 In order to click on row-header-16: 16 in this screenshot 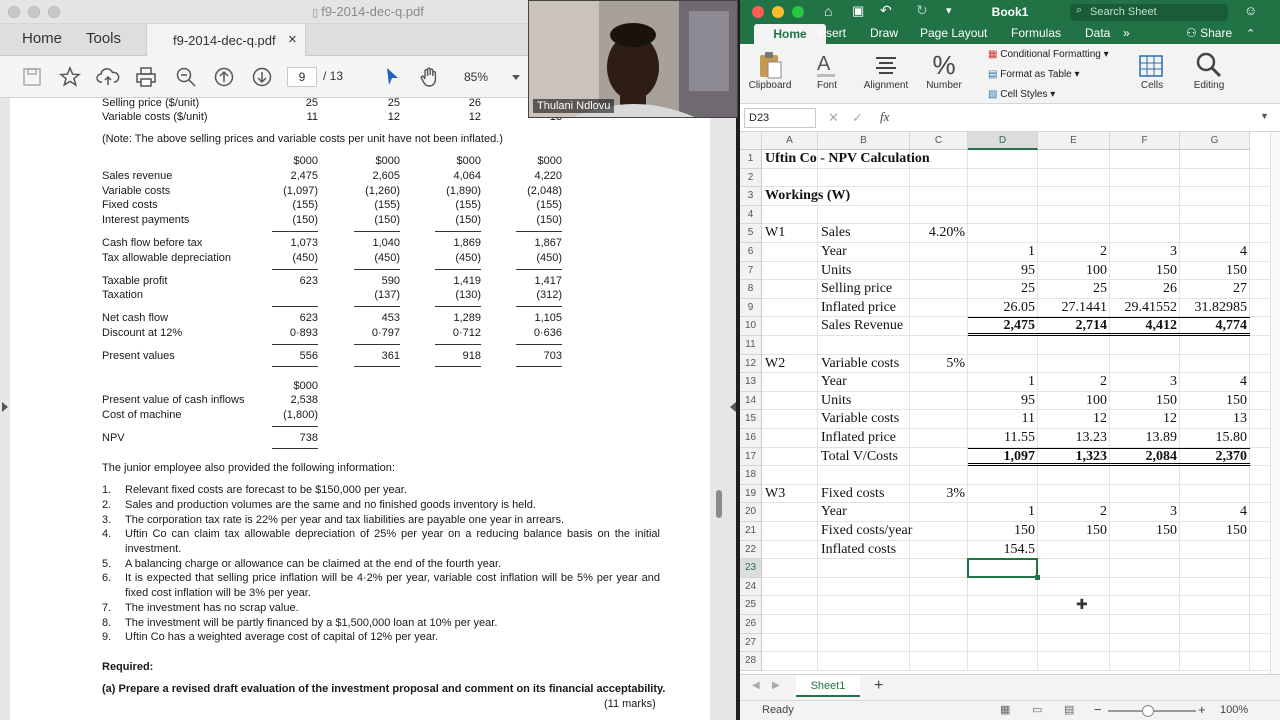, I will do `click(751, 438)`.